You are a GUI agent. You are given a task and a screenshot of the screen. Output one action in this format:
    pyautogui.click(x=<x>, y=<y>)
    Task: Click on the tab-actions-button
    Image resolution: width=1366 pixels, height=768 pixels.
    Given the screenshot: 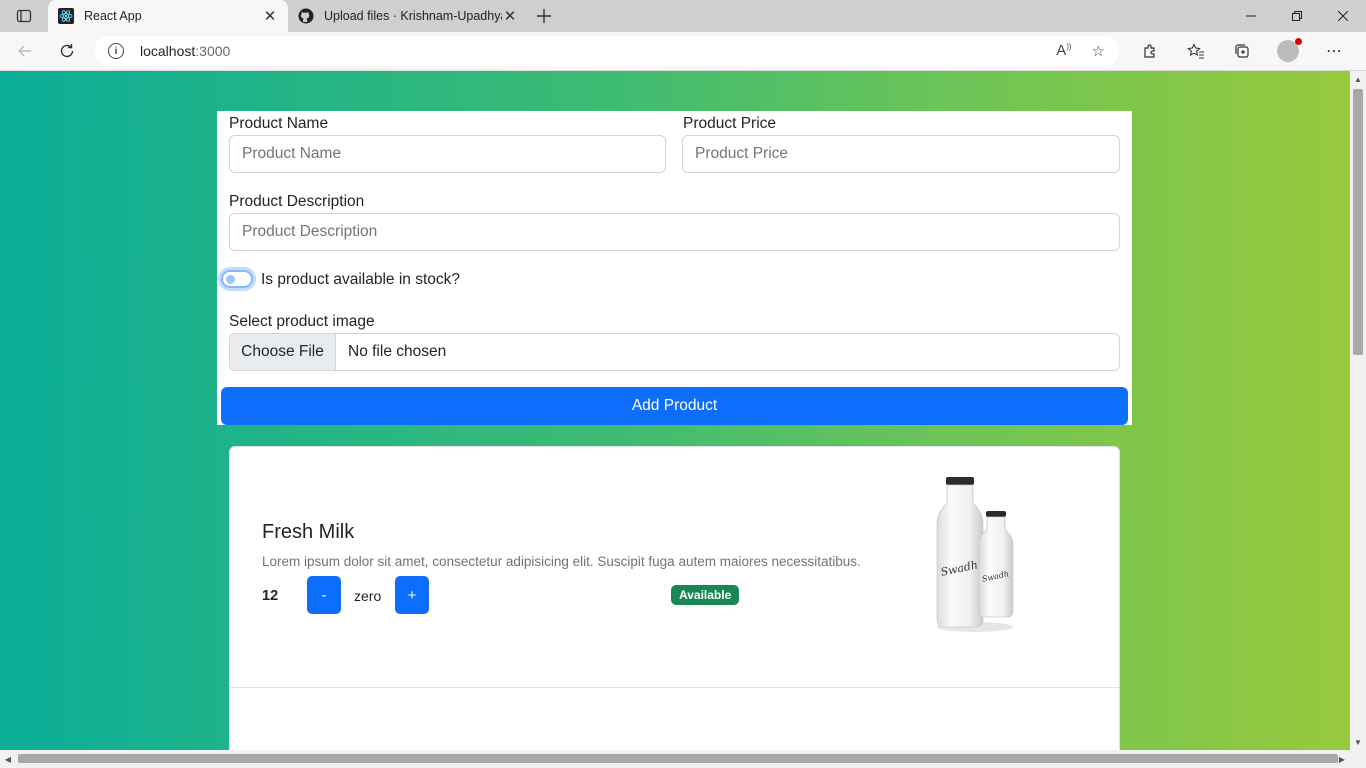 What is the action you would take?
    pyautogui.click(x=24, y=16)
    